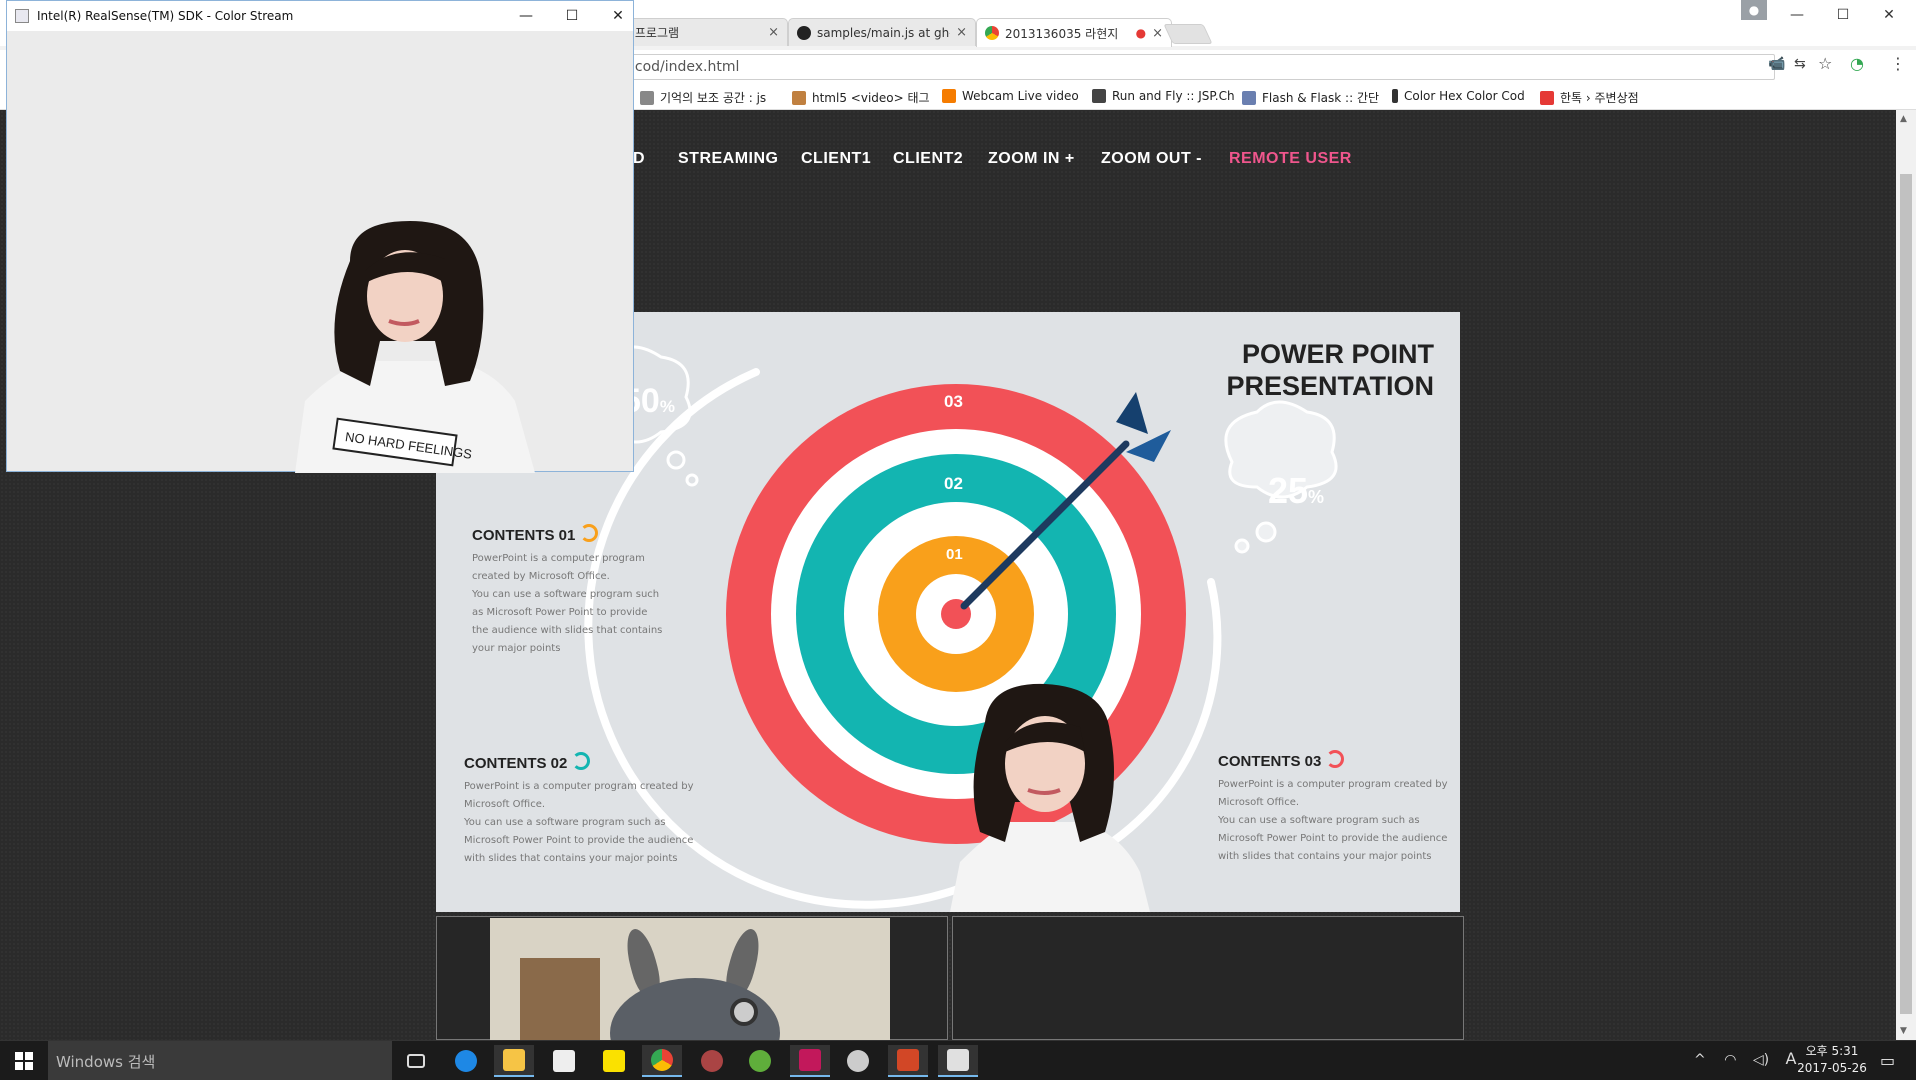  I want to click on tab-label: samples/main.js at gh-p, so click(884, 32).